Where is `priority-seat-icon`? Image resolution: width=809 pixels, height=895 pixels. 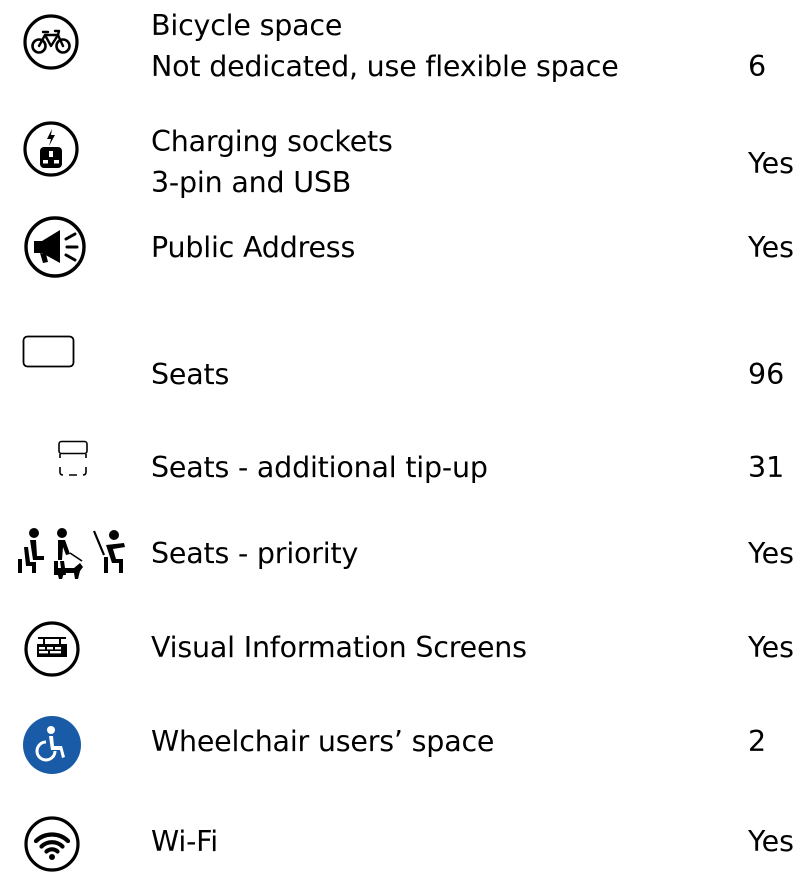
priority-seat-icon is located at coordinates (70, 553).